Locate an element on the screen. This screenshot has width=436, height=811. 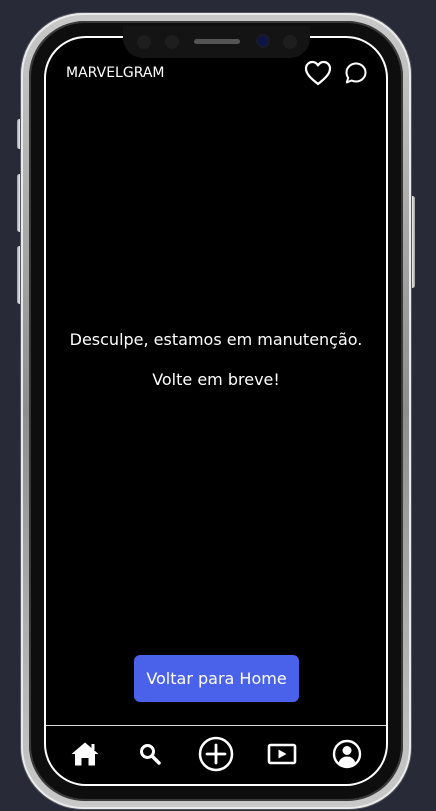
heart-icon is located at coordinates (318, 73).